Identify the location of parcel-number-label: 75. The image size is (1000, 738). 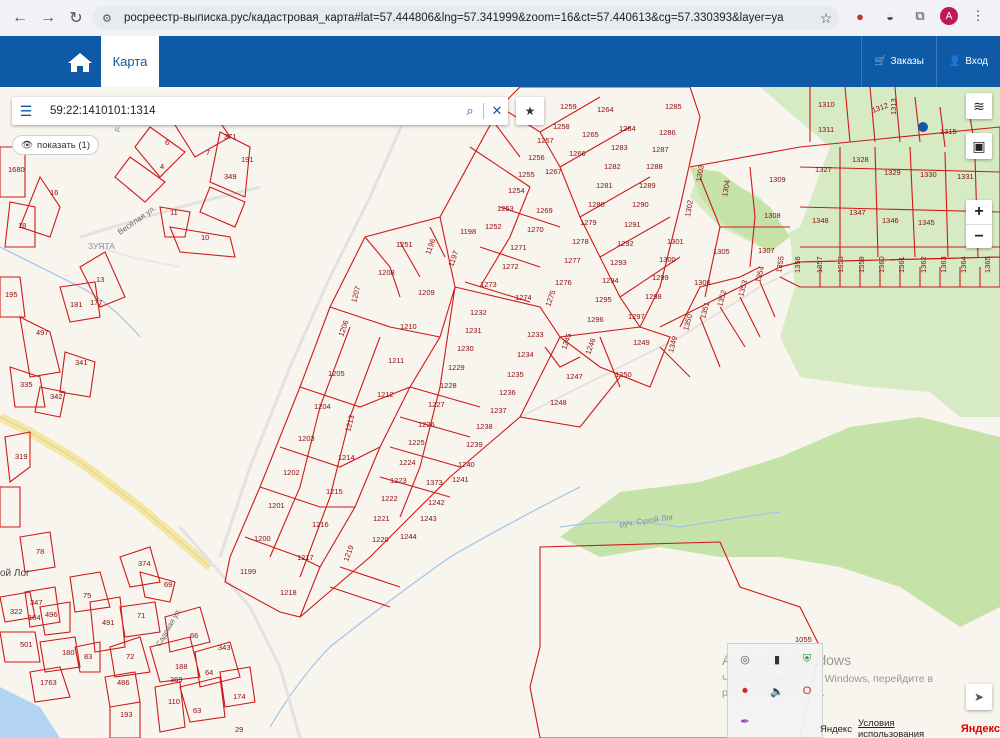
(87, 595).